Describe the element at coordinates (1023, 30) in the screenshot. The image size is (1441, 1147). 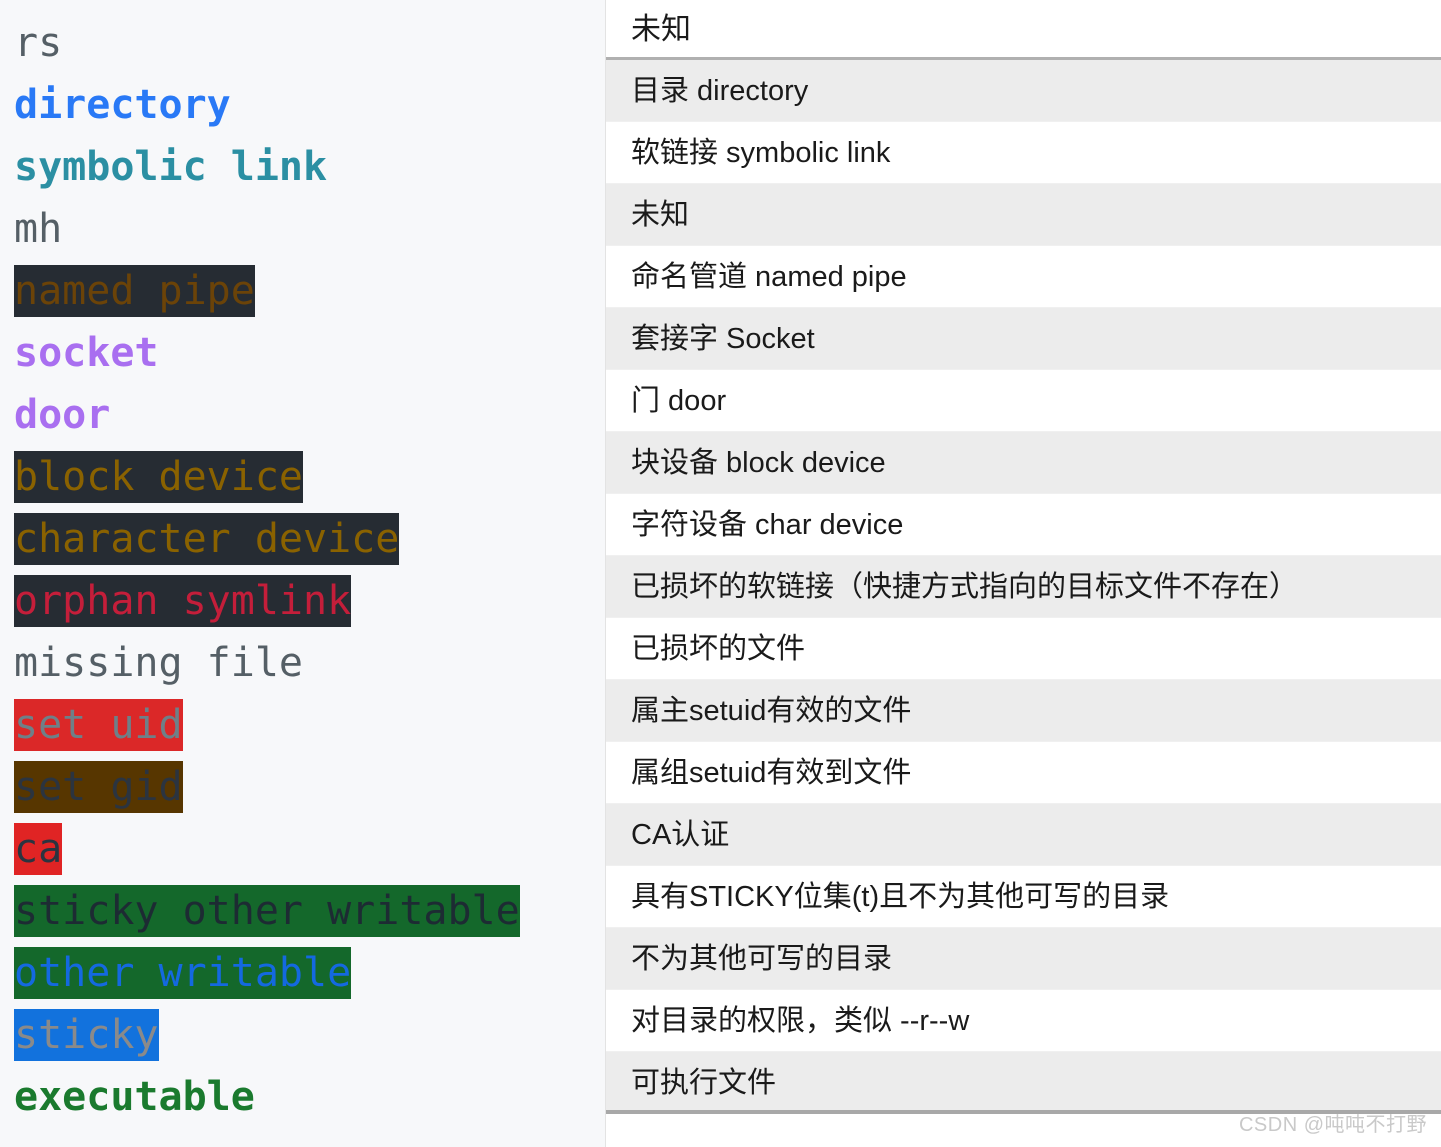
I see `table-header-cell: 未知` at that location.